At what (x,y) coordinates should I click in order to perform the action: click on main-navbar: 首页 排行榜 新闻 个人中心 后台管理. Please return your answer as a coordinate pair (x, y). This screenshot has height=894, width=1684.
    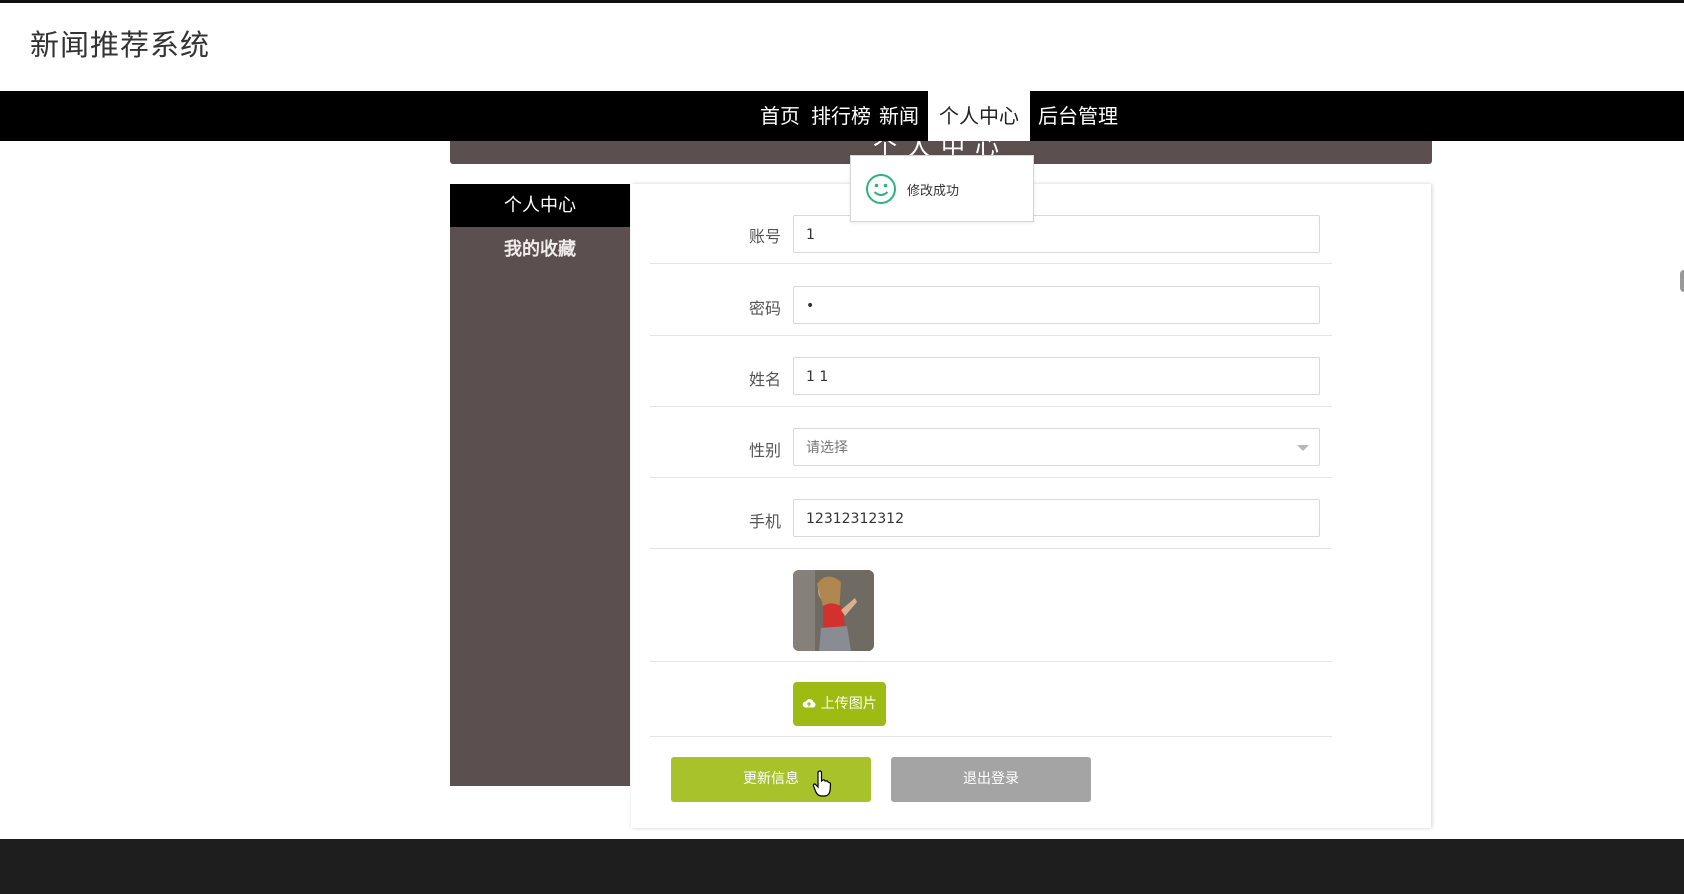
    Looking at the image, I should click on (842, 116).